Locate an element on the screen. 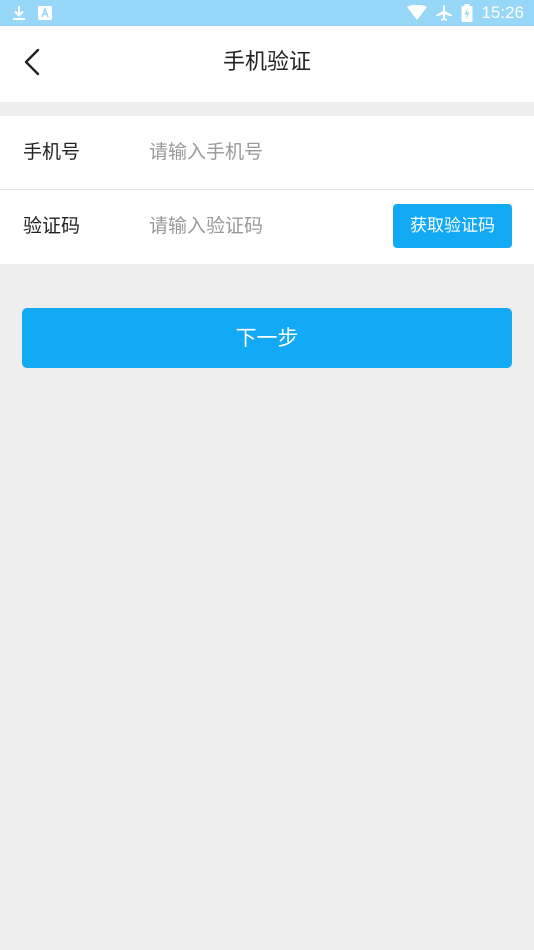 The width and height of the screenshot is (534, 950). status-left-icons is located at coordinates (32, 13).